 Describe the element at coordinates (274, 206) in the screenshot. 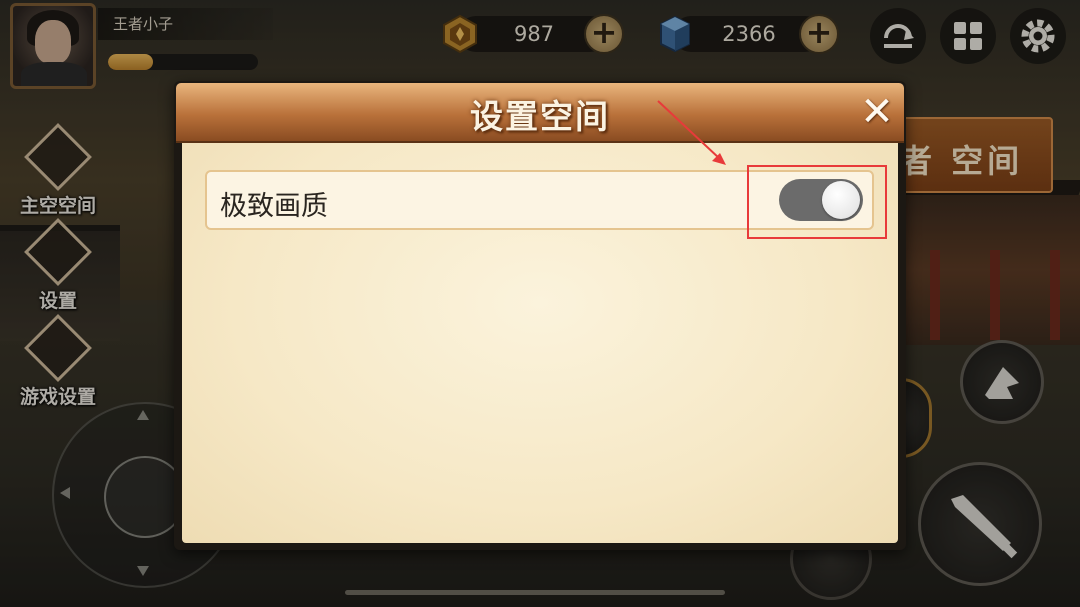

I see `setting-label: 极致画质` at that location.